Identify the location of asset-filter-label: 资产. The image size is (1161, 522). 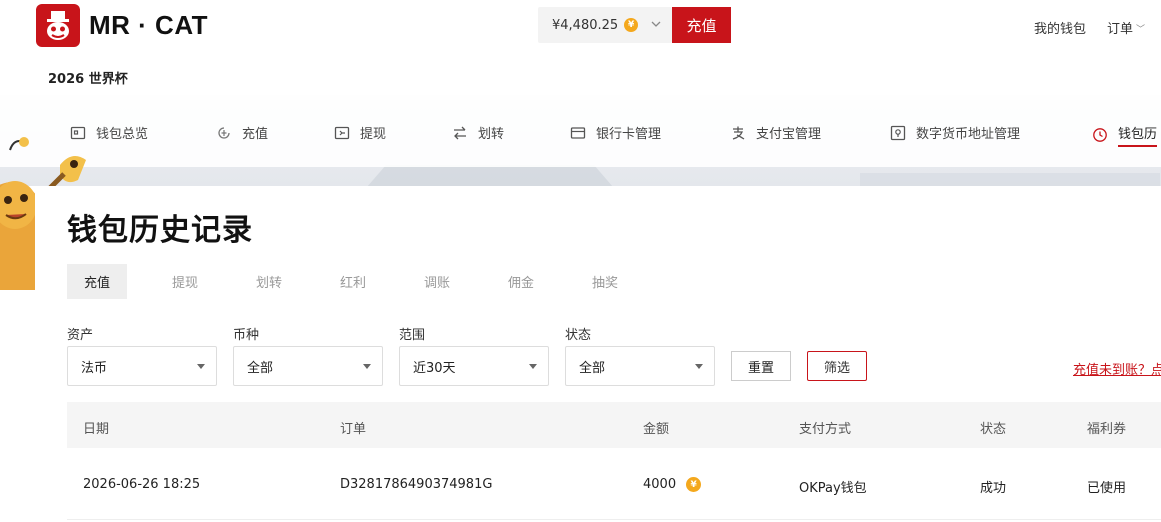
(80, 335).